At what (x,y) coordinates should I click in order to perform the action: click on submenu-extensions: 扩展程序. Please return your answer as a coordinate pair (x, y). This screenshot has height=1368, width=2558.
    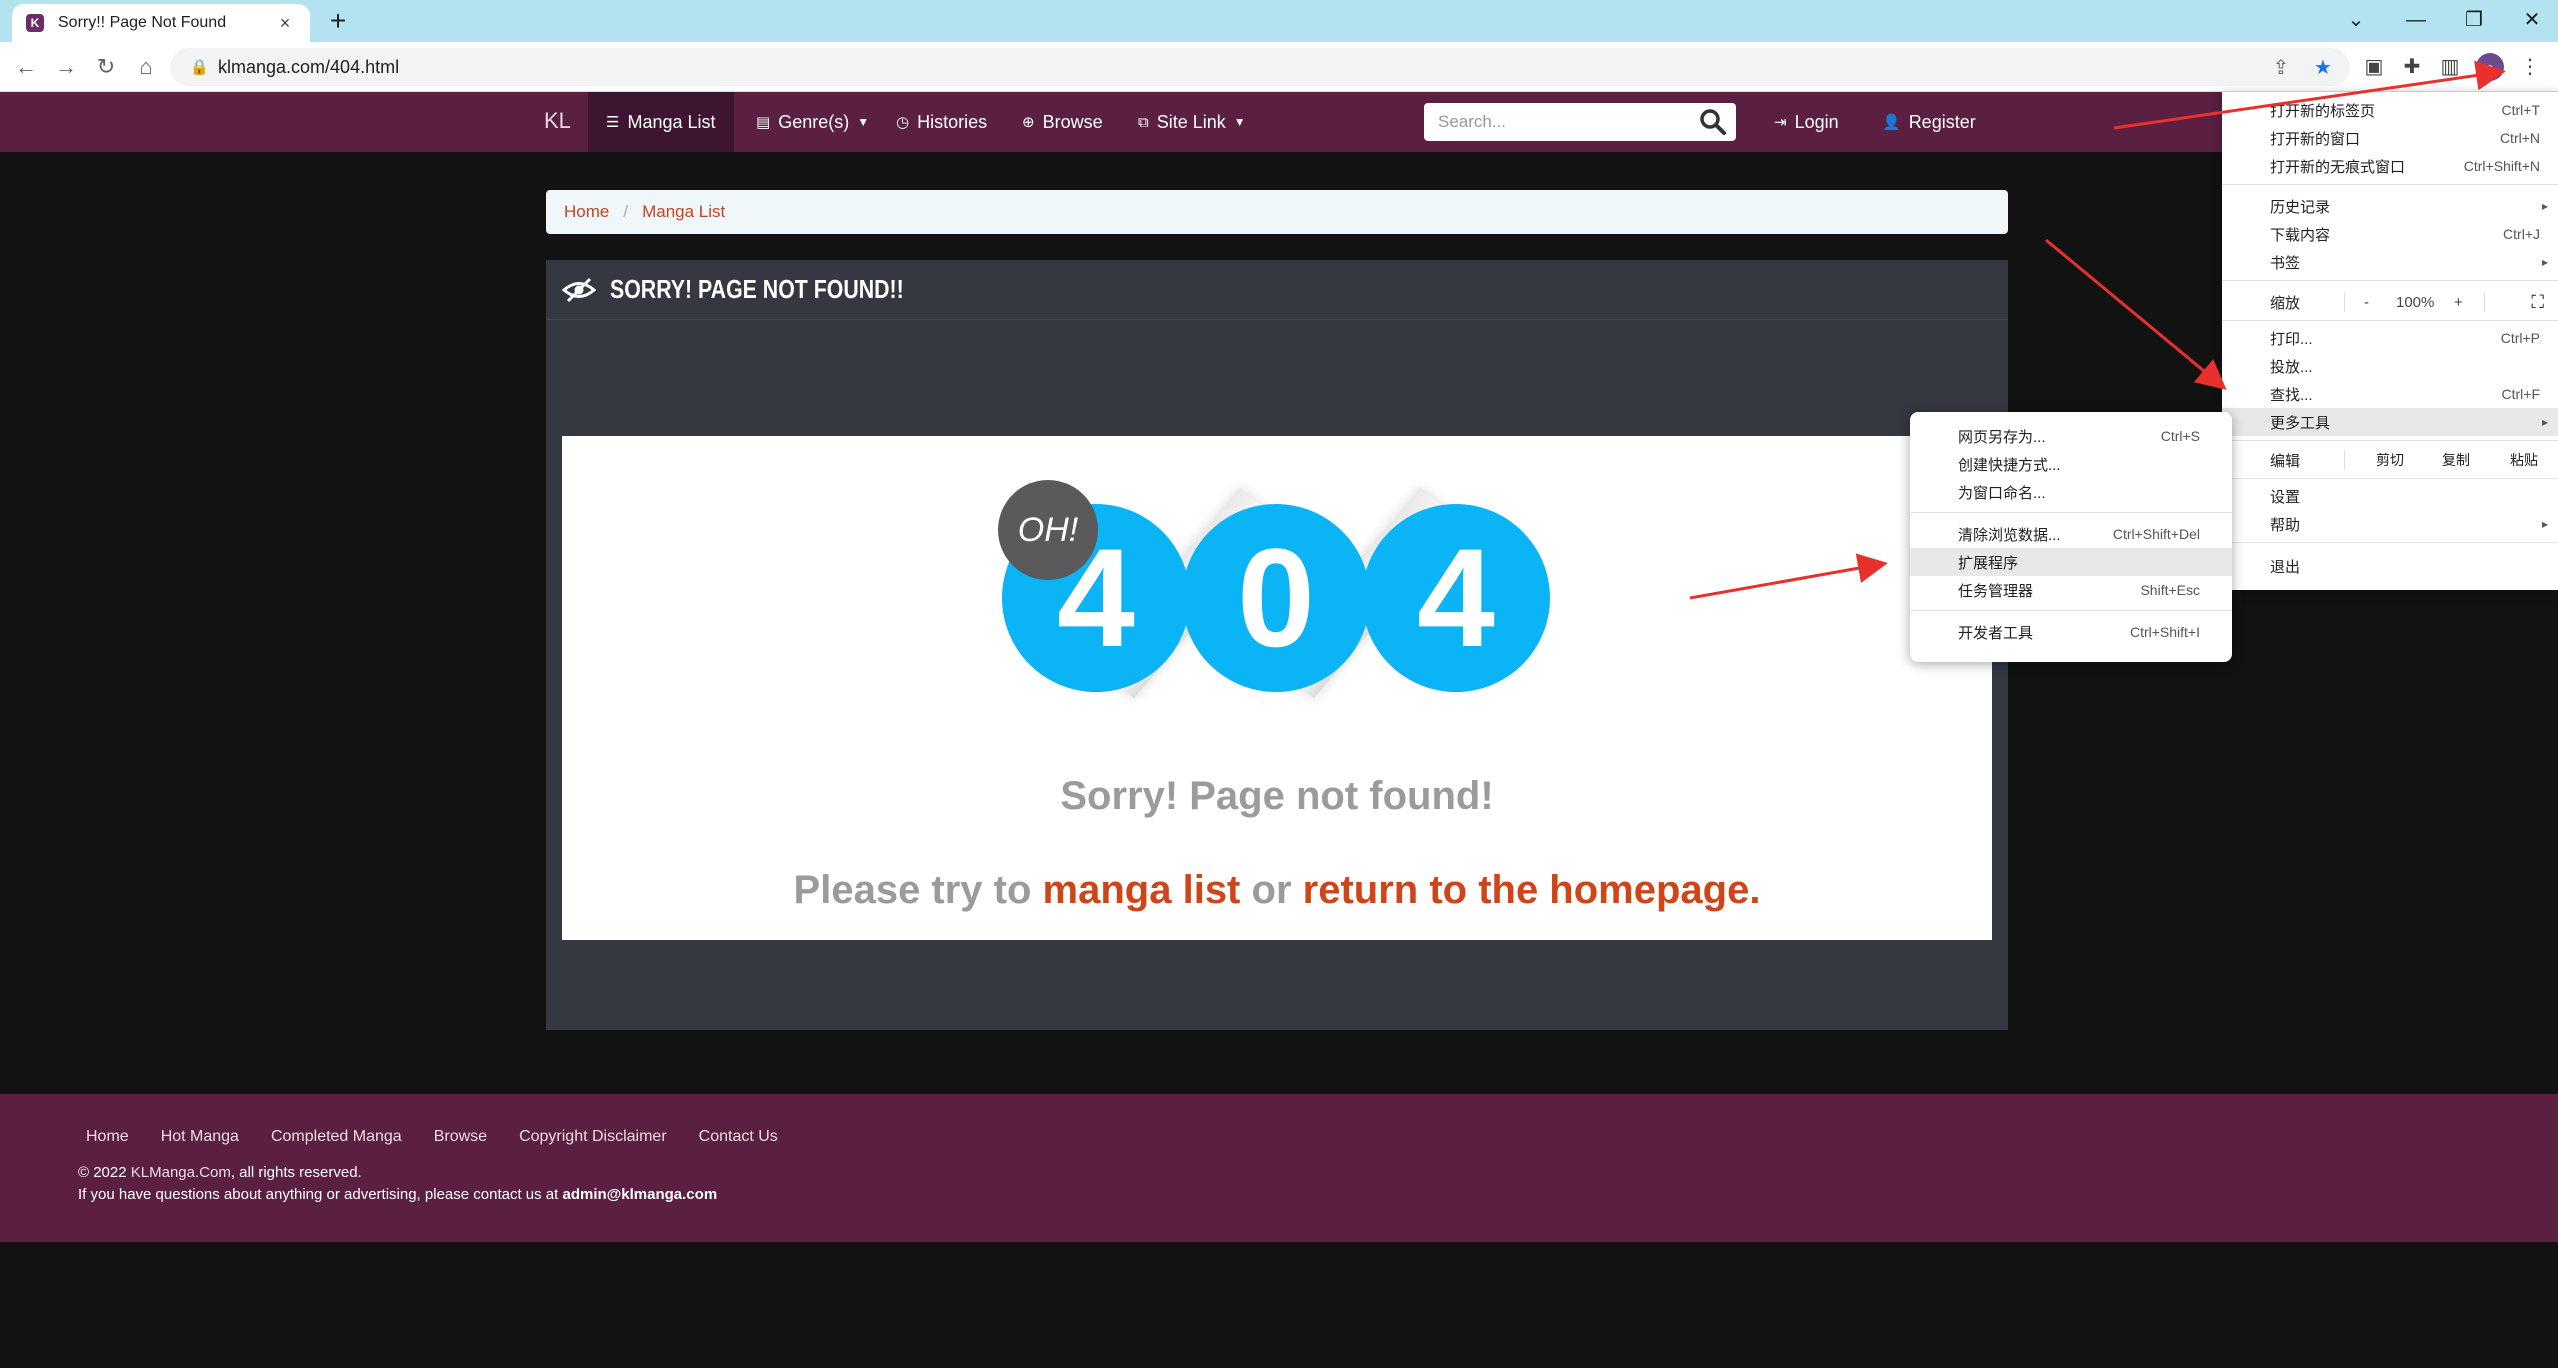
    Looking at the image, I should click on (2071, 562).